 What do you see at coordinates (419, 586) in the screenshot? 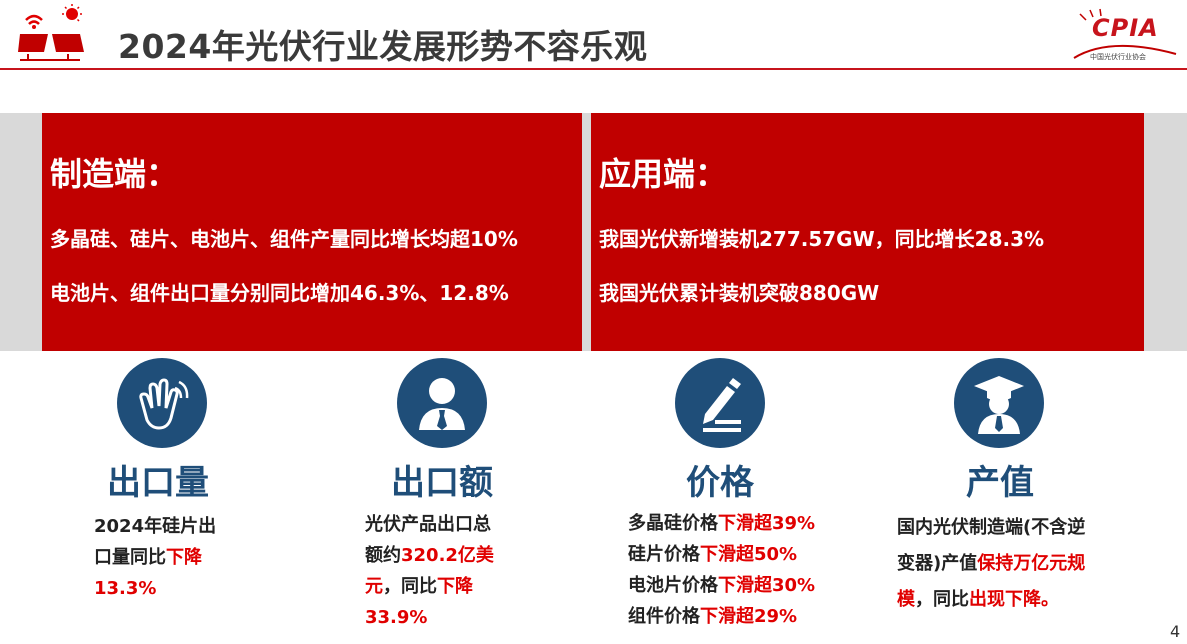
I see `export-value-line-3: 元，同比下降` at bounding box center [419, 586].